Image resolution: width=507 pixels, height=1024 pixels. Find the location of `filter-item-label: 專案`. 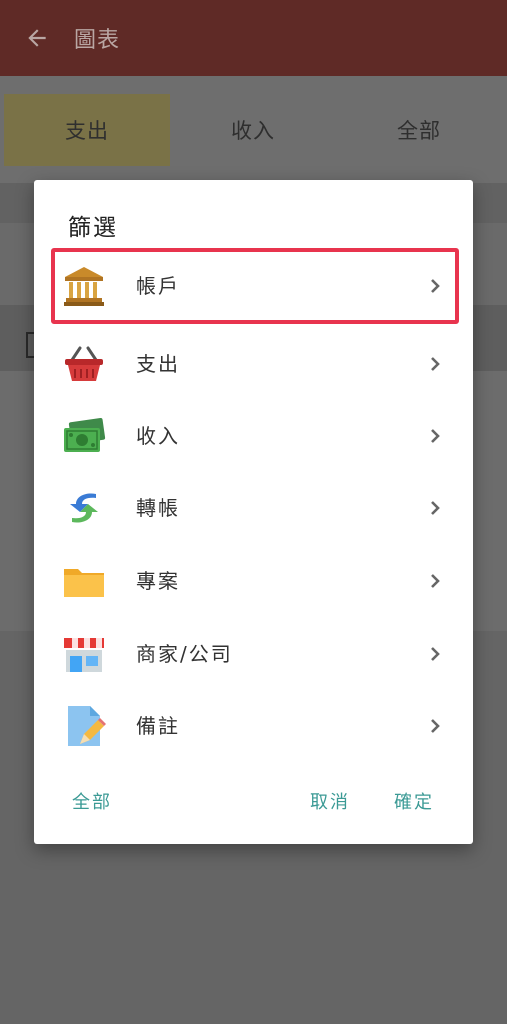

filter-item-label: 專案 is located at coordinates (158, 581).